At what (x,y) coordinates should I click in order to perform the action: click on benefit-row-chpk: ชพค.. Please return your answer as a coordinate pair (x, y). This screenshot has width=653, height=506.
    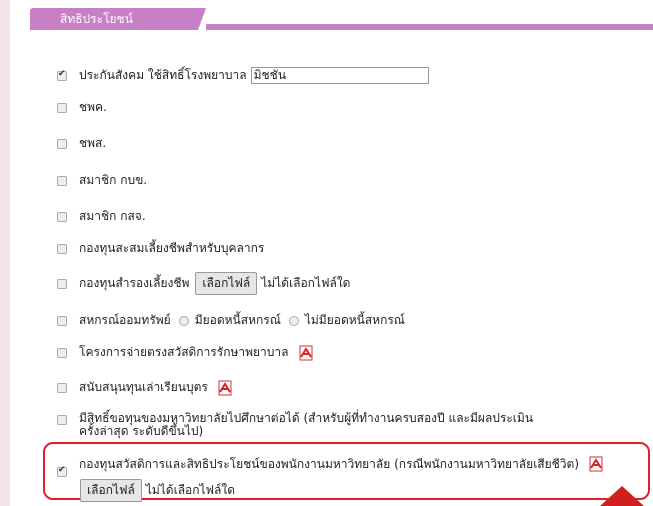
    Looking at the image, I should click on (82, 107).